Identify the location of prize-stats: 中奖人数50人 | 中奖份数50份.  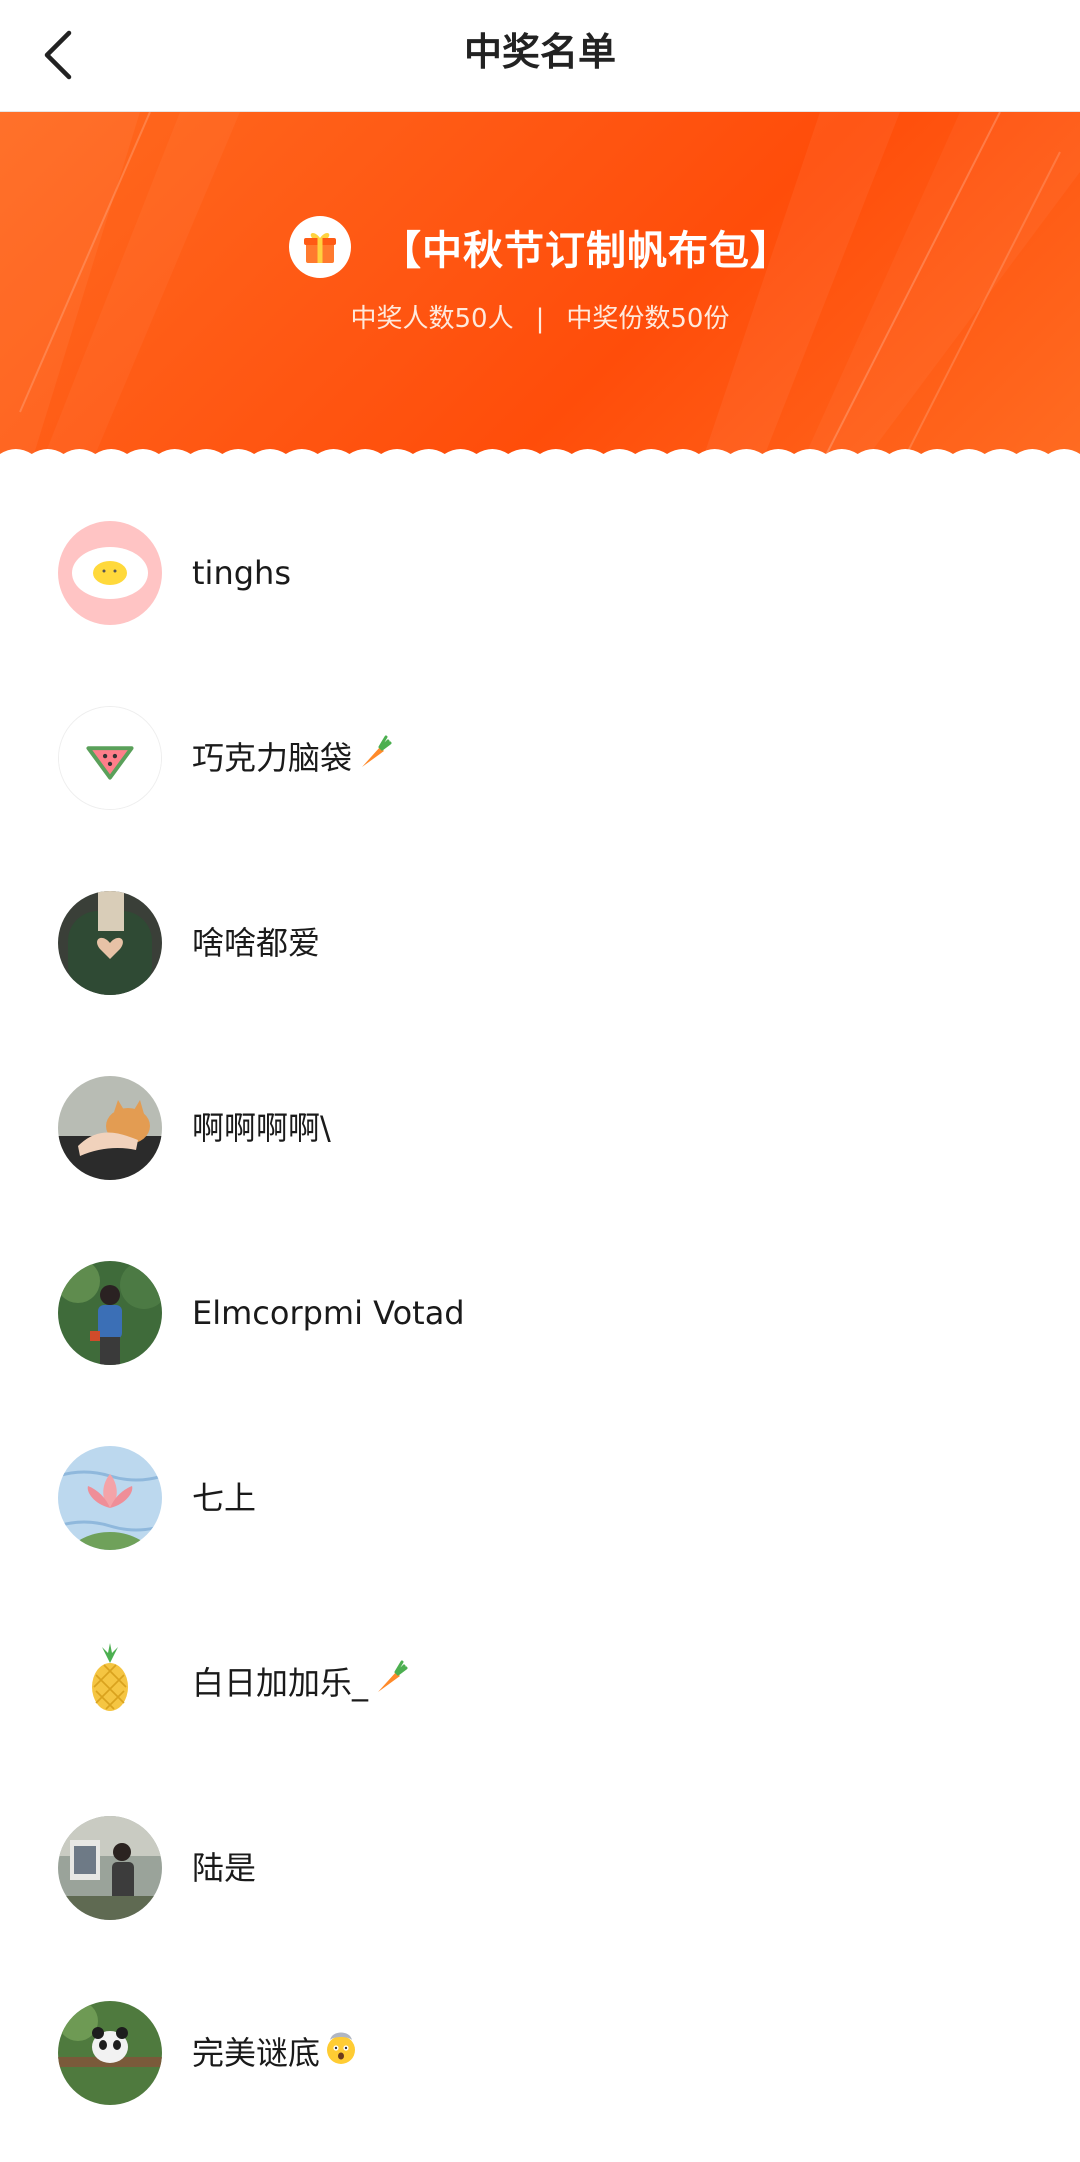
(540, 316).